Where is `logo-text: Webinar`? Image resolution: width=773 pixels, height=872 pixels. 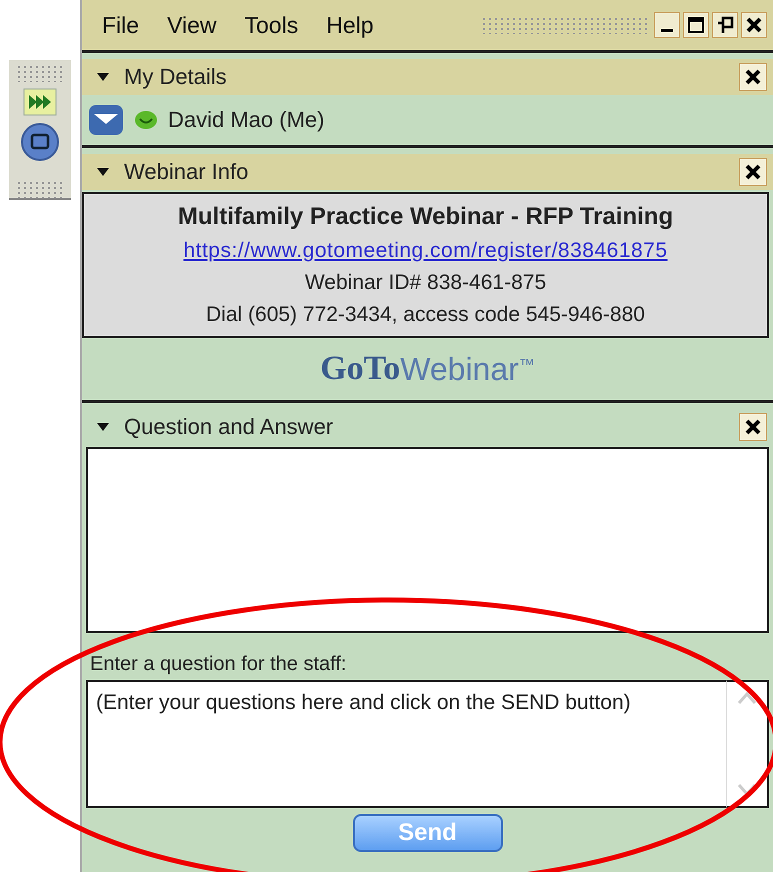
logo-text: Webinar is located at coordinates (459, 369).